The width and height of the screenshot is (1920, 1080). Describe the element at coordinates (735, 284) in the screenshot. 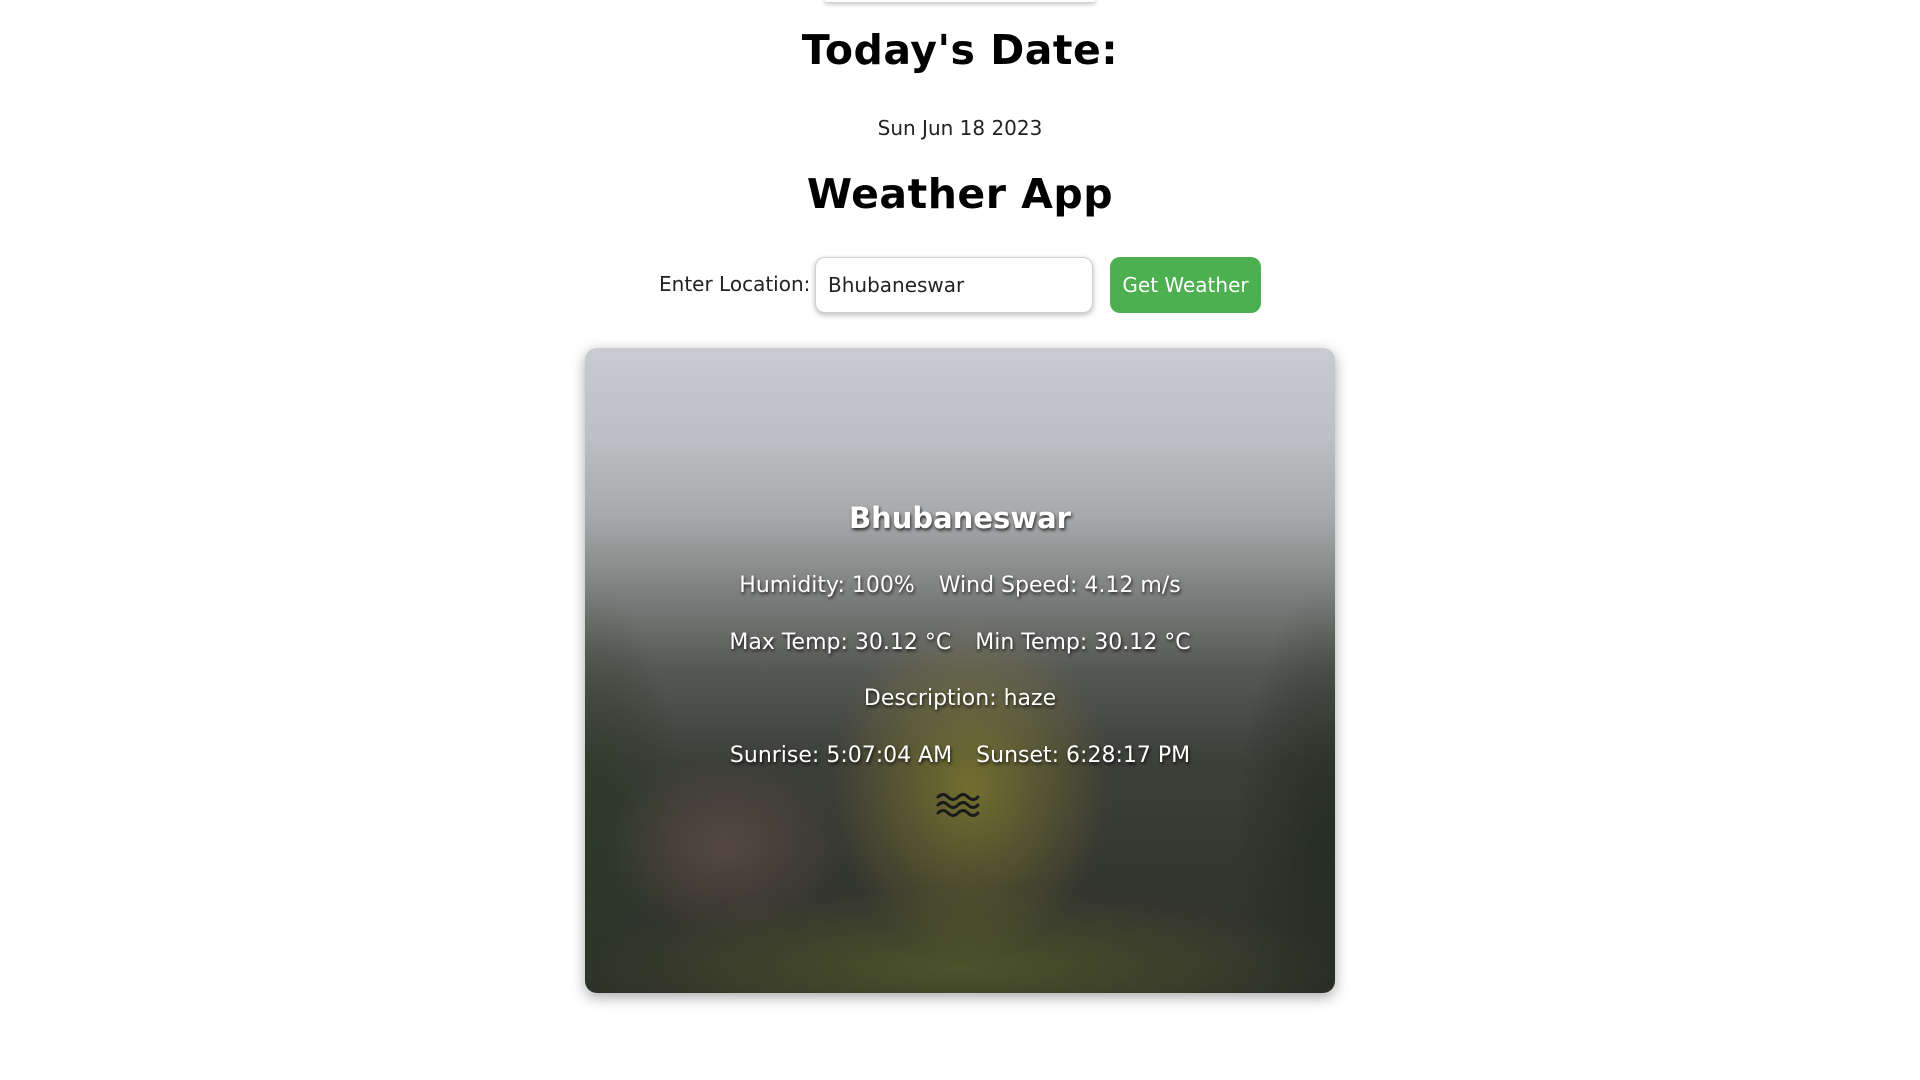

I see `location-label: Enter Location:` at that location.